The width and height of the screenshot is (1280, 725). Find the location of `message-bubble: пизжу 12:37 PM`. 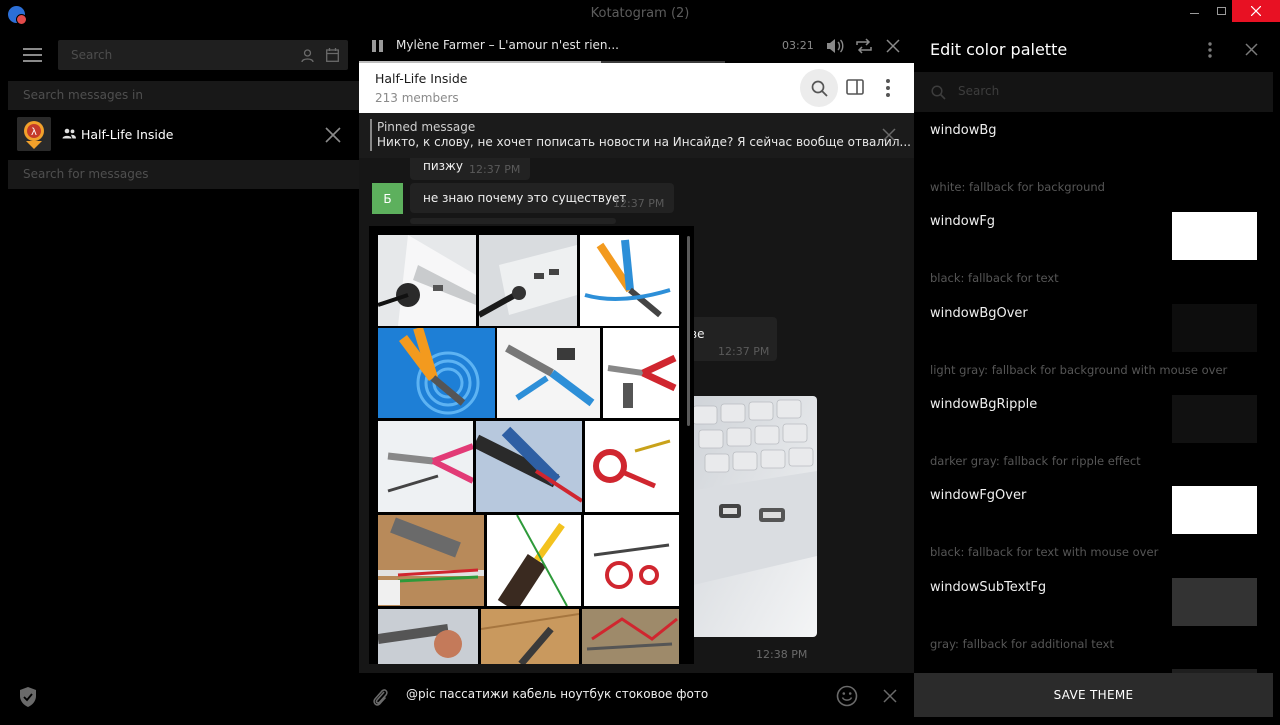

message-bubble: пизжу 12:37 PM is located at coordinates (470, 169).